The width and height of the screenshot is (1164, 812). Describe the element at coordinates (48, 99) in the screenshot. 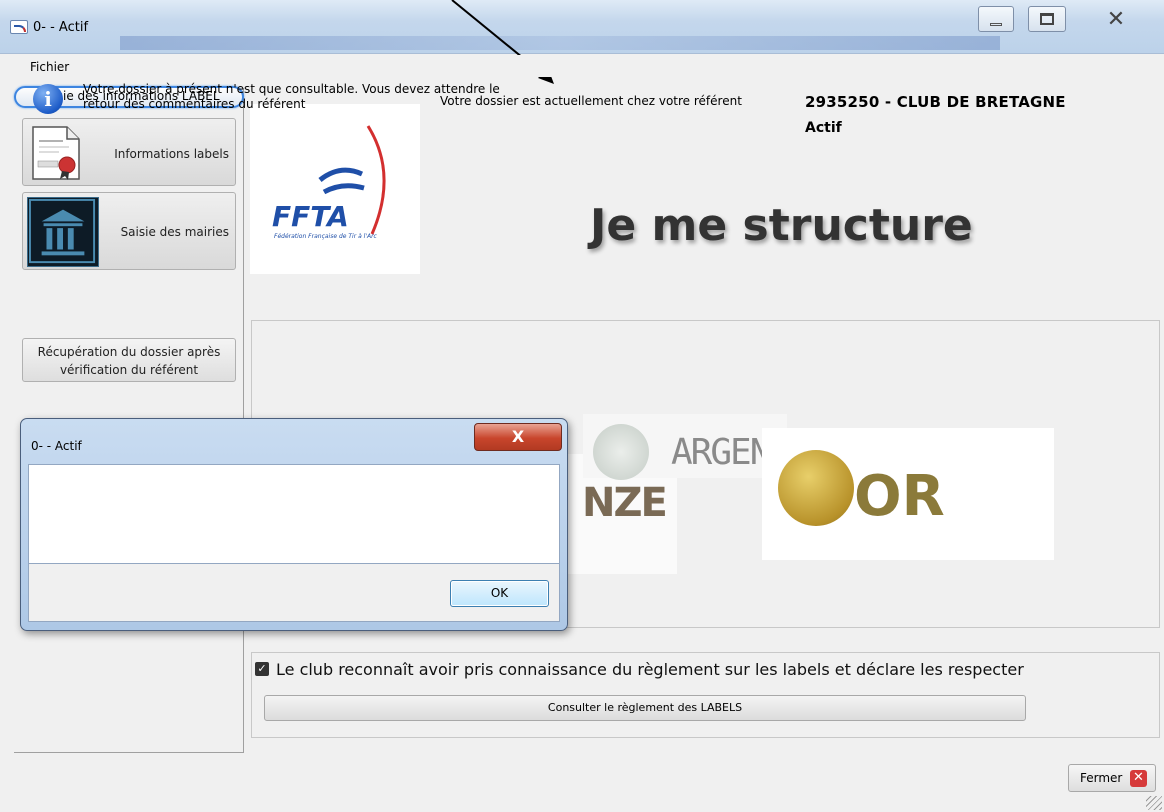

I see `info-icon: i` at that location.